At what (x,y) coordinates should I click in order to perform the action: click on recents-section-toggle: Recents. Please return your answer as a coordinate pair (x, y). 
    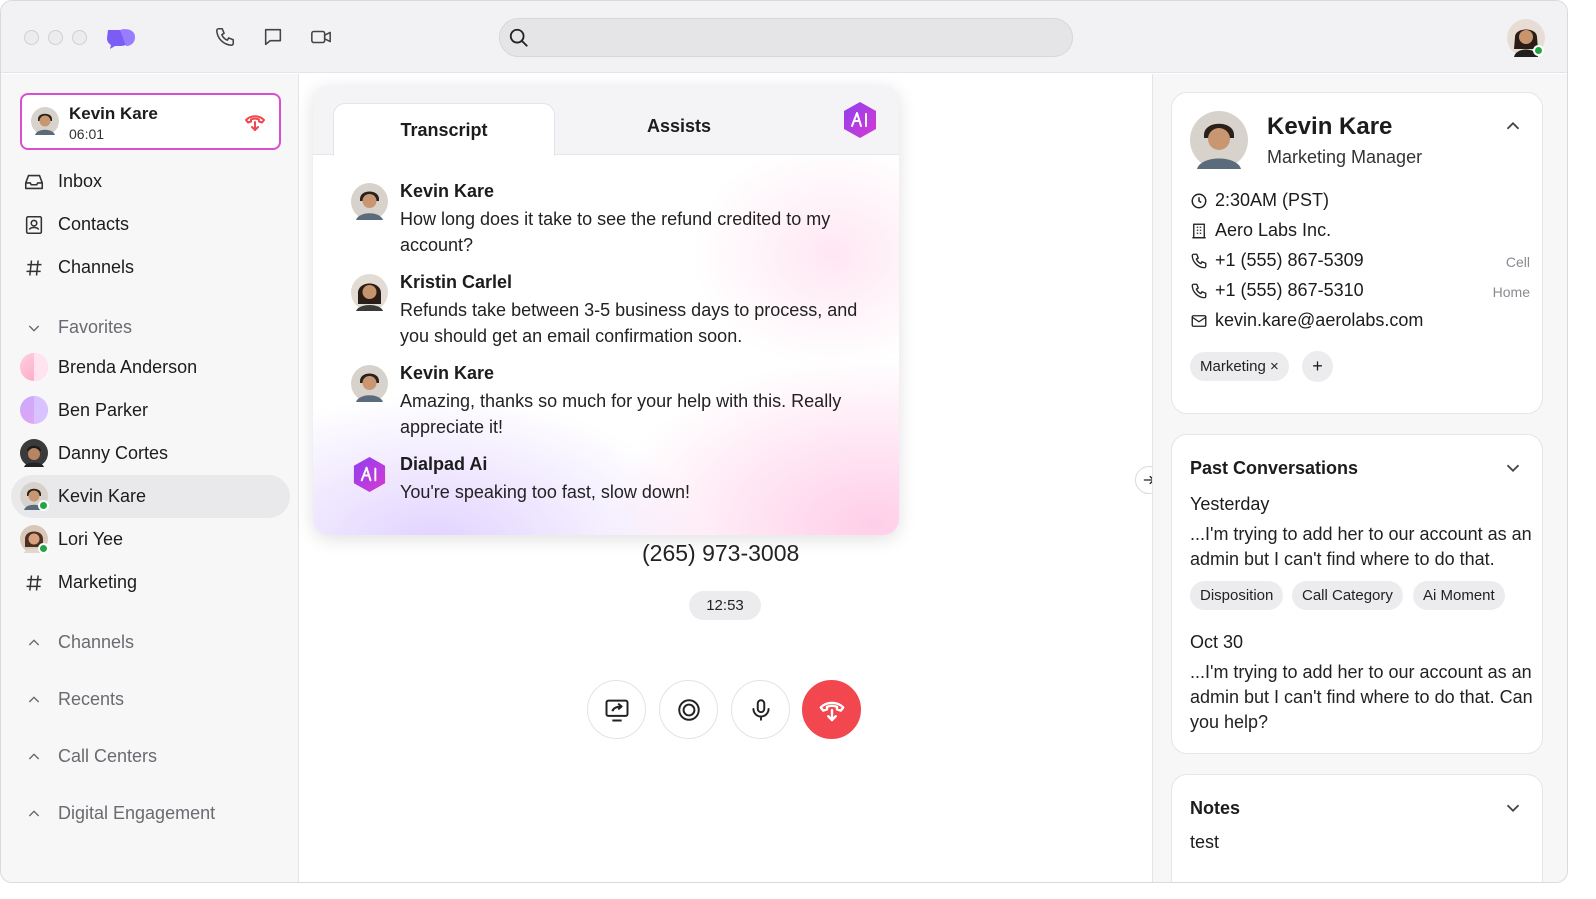
    Looking at the image, I should click on (150, 699).